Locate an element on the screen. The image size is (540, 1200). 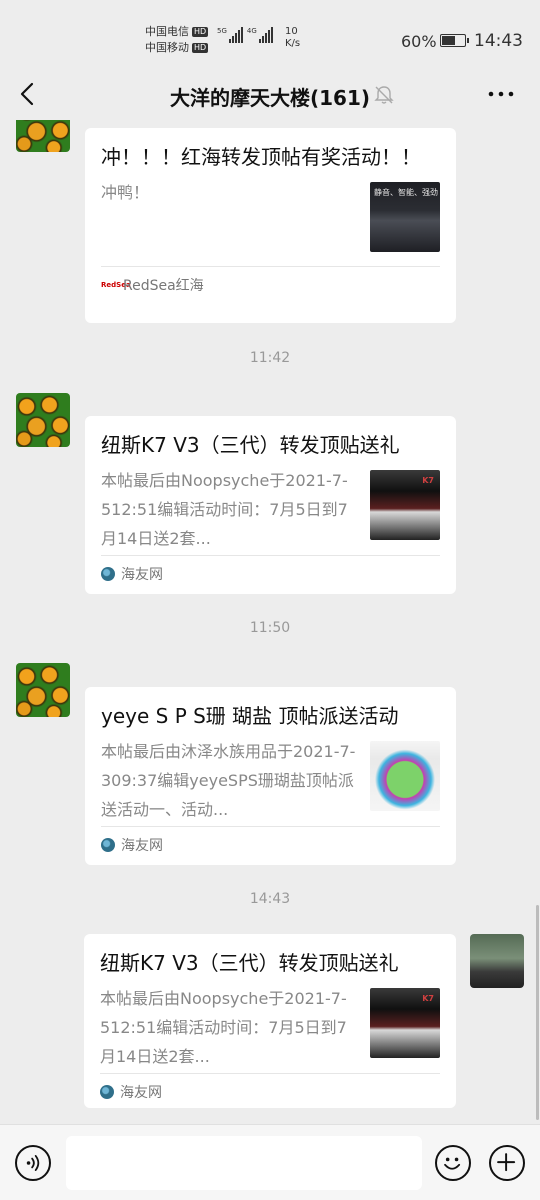
voice-icon is located at coordinates (33, 1163).